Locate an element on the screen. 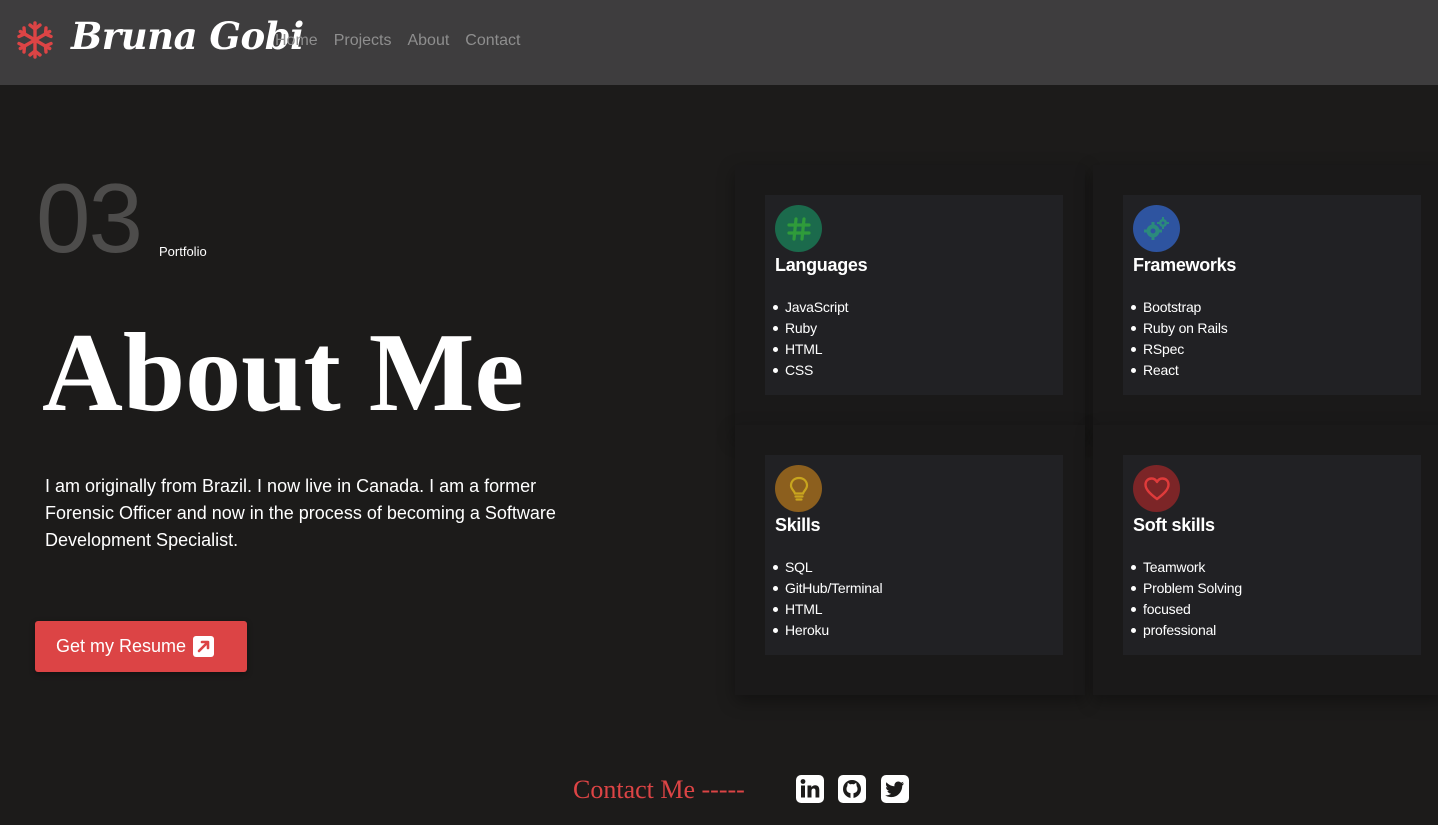 This screenshot has height=825, width=1438. list-item: focused is located at coordinates (1186, 609).